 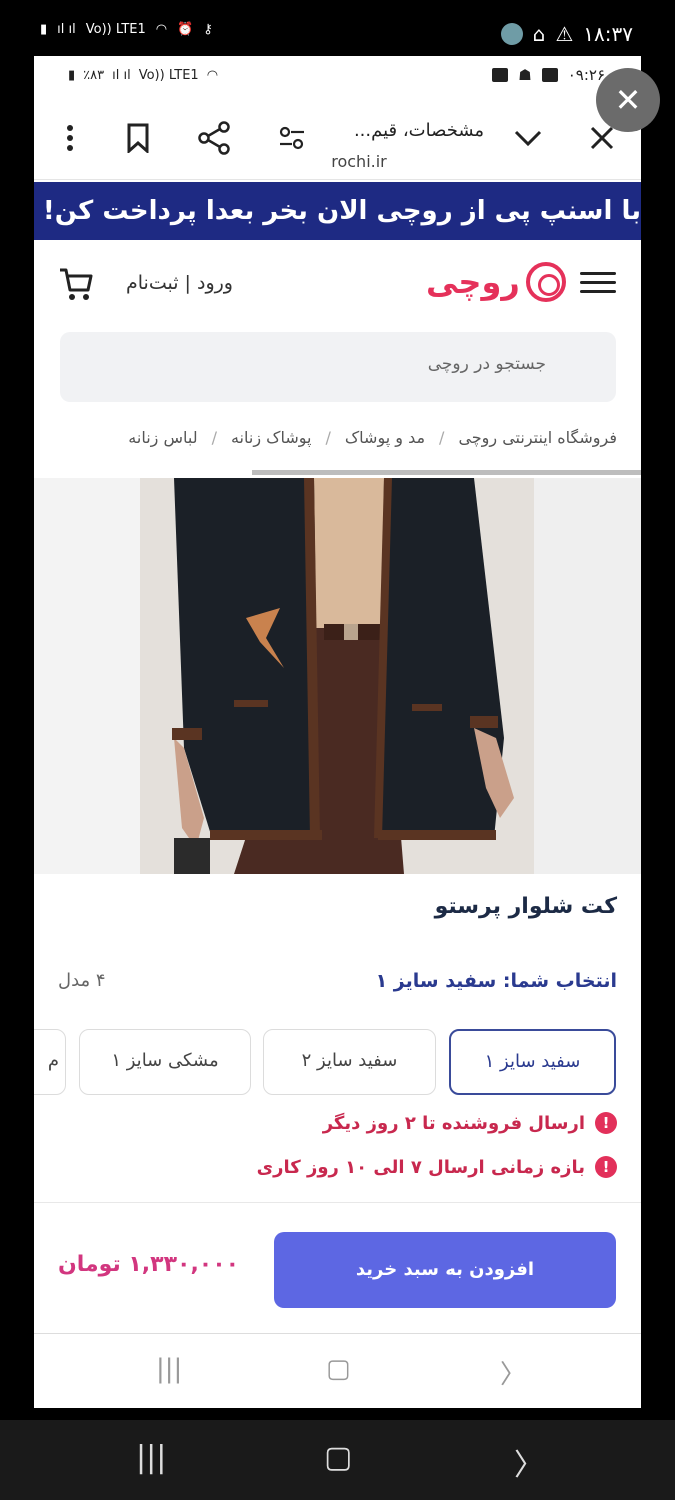 What do you see at coordinates (446, 472) in the screenshot?
I see `image-carousel-progress` at bounding box center [446, 472].